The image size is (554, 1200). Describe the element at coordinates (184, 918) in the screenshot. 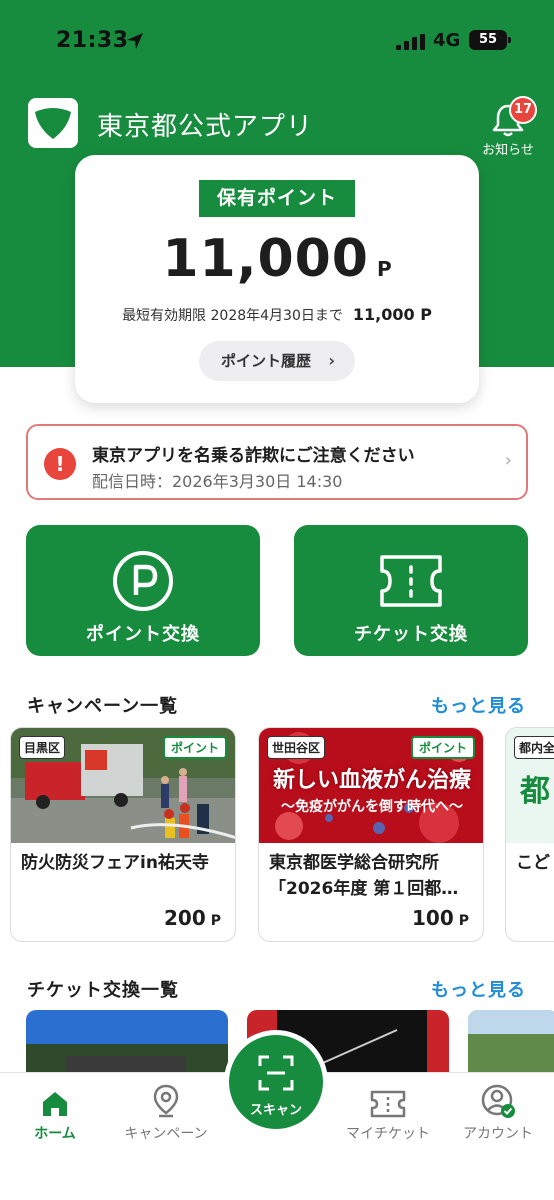

I see `campaign-points-value: 200` at that location.